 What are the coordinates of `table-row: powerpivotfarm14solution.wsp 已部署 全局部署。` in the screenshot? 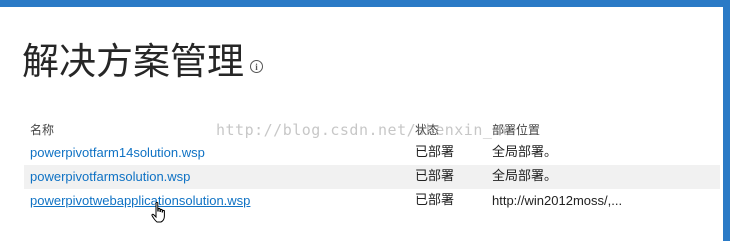 It's located at (372, 153).